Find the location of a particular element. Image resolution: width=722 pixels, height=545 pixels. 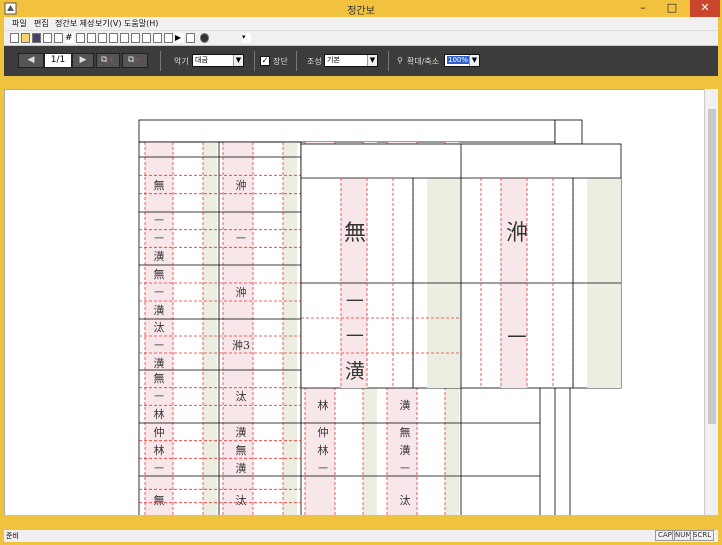

menu-score: 정간보 제성 is located at coordinates (74, 23).